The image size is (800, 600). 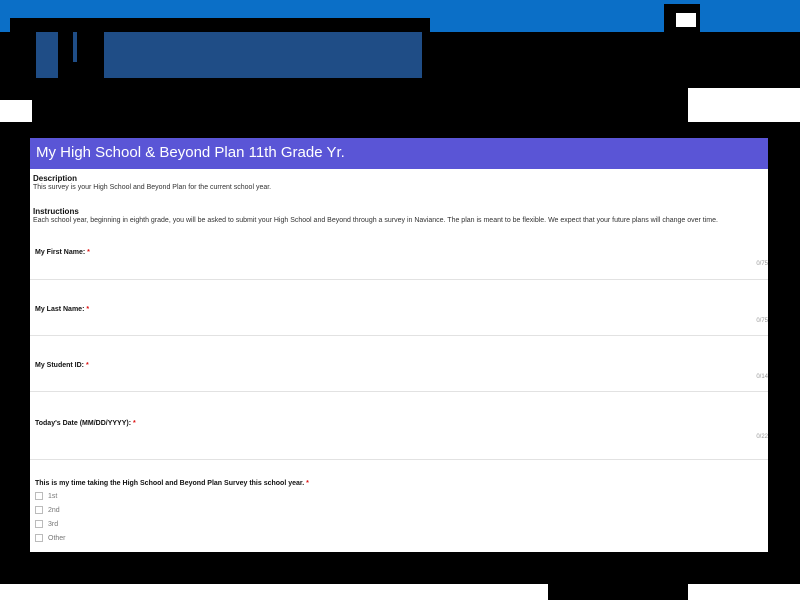 What do you see at coordinates (62, 252) in the screenshot?
I see `first-name-label: My First Name: *` at bounding box center [62, 252].